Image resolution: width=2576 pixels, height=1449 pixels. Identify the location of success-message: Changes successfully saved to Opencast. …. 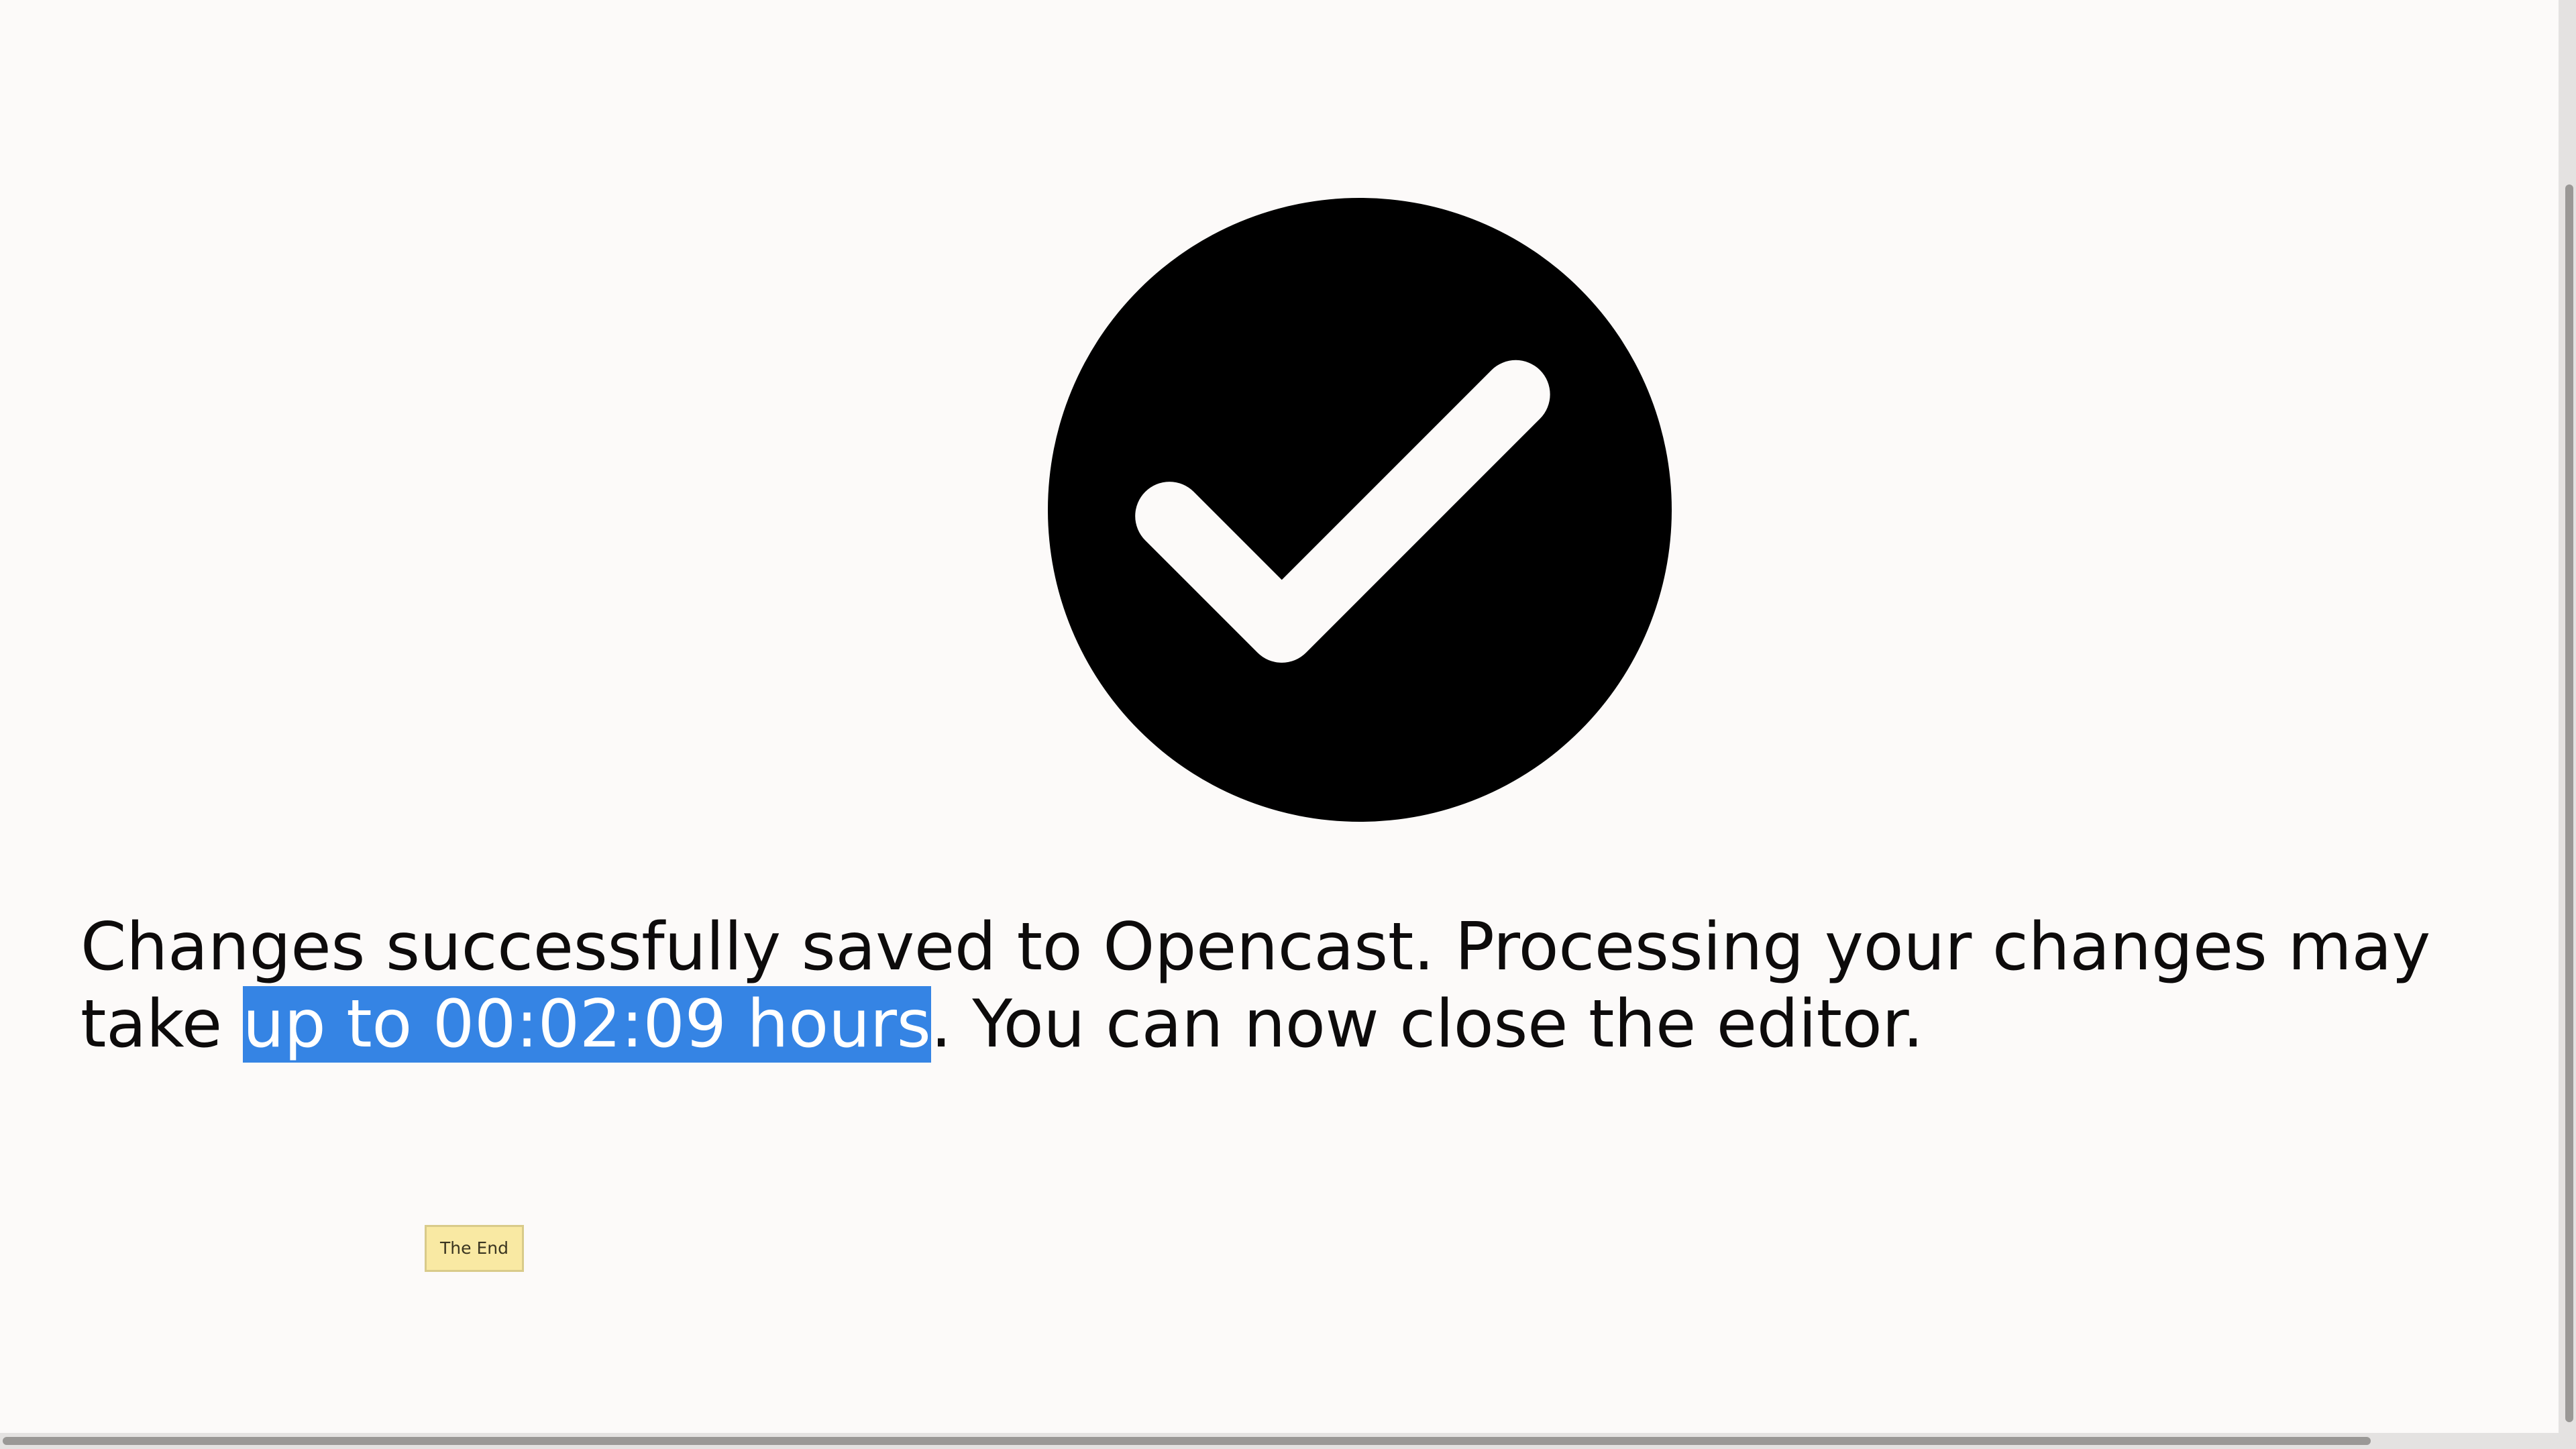
(1274, 986).